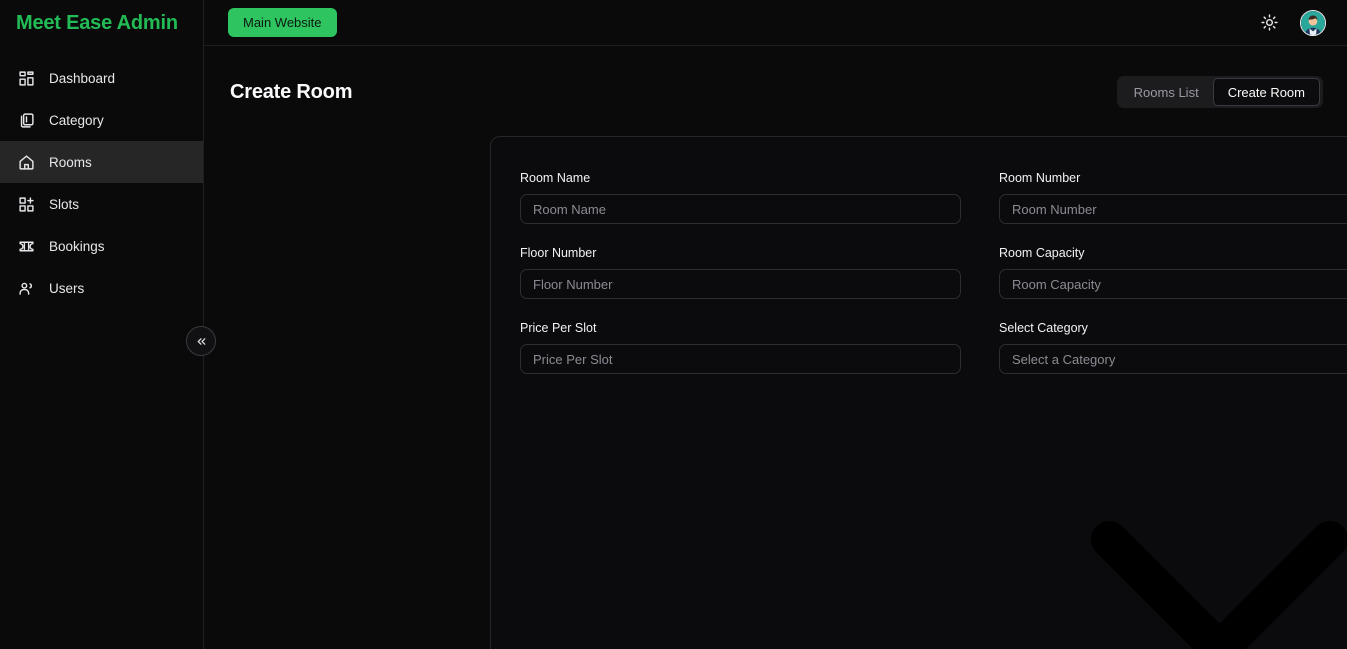  What do you see at coordinates (26, 288) in the screenshot?
I see `users-icon` at bounding box center [26, 288].